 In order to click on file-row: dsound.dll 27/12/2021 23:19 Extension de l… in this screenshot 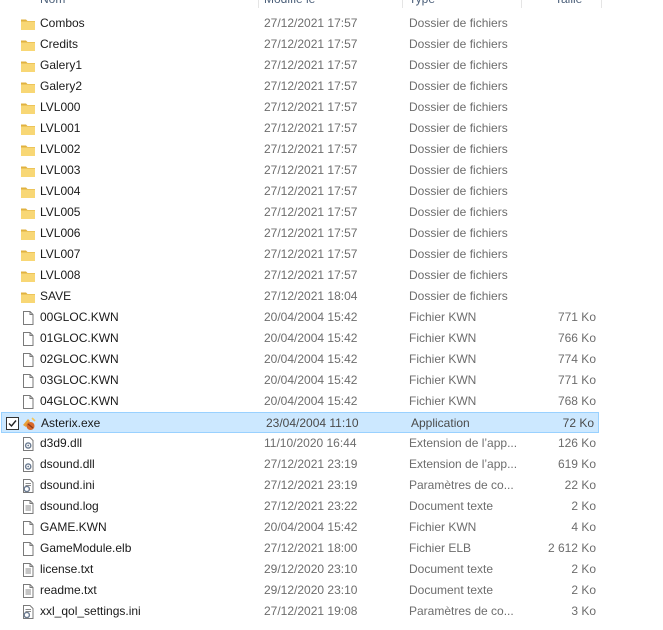, I will do `click(300, 464)`.